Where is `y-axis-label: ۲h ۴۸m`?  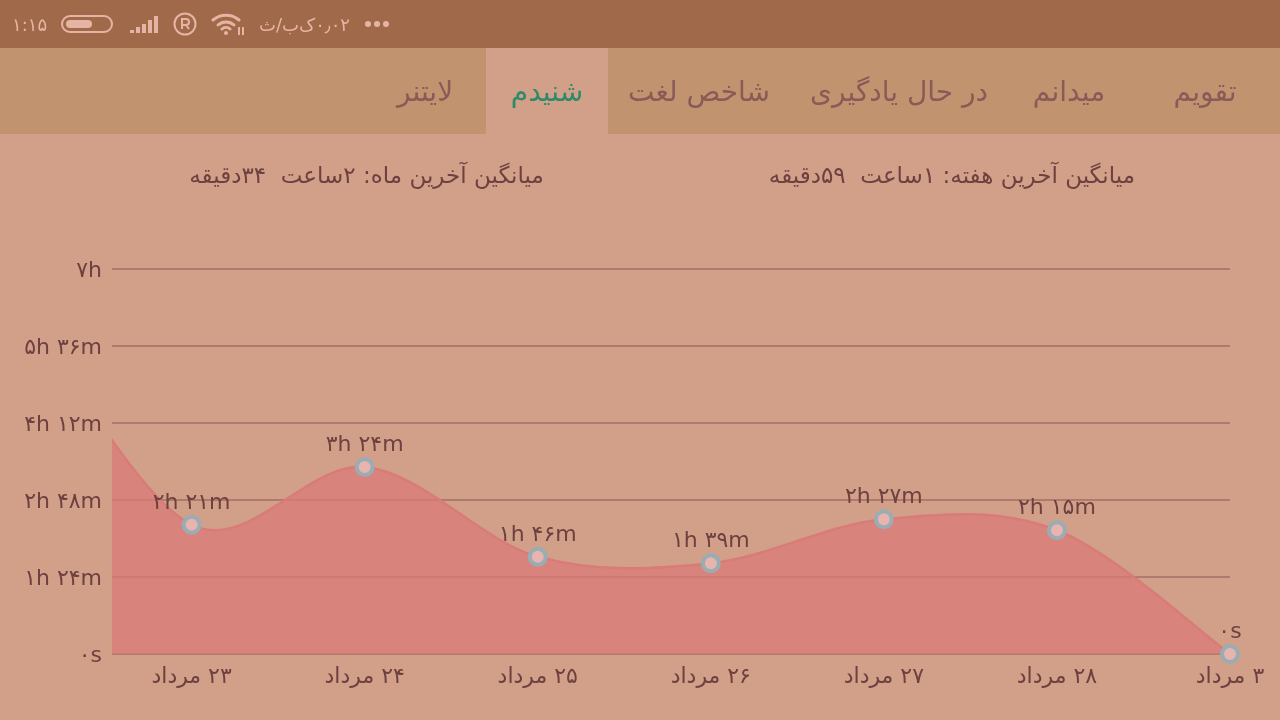
y-axis-label: ۲h ۴۸m is located at coordinates (63, 500).